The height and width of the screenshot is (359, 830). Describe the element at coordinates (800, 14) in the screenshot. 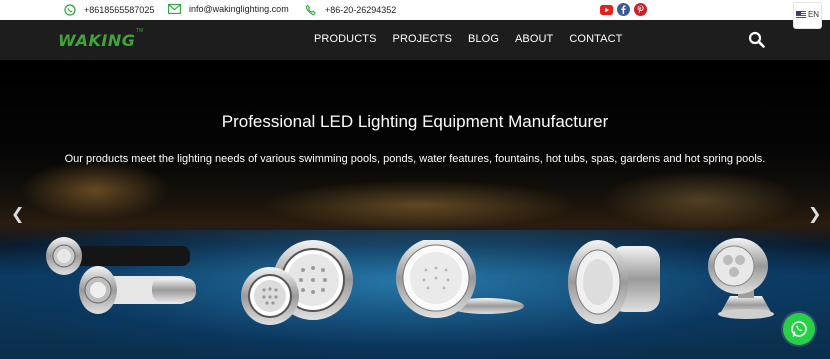

I see `us-flag-icon` at that location.